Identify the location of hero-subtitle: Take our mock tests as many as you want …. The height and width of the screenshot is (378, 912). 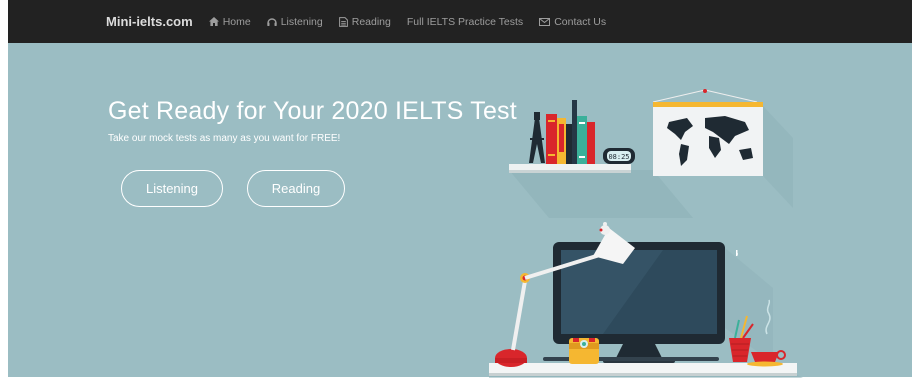
(224, 138).